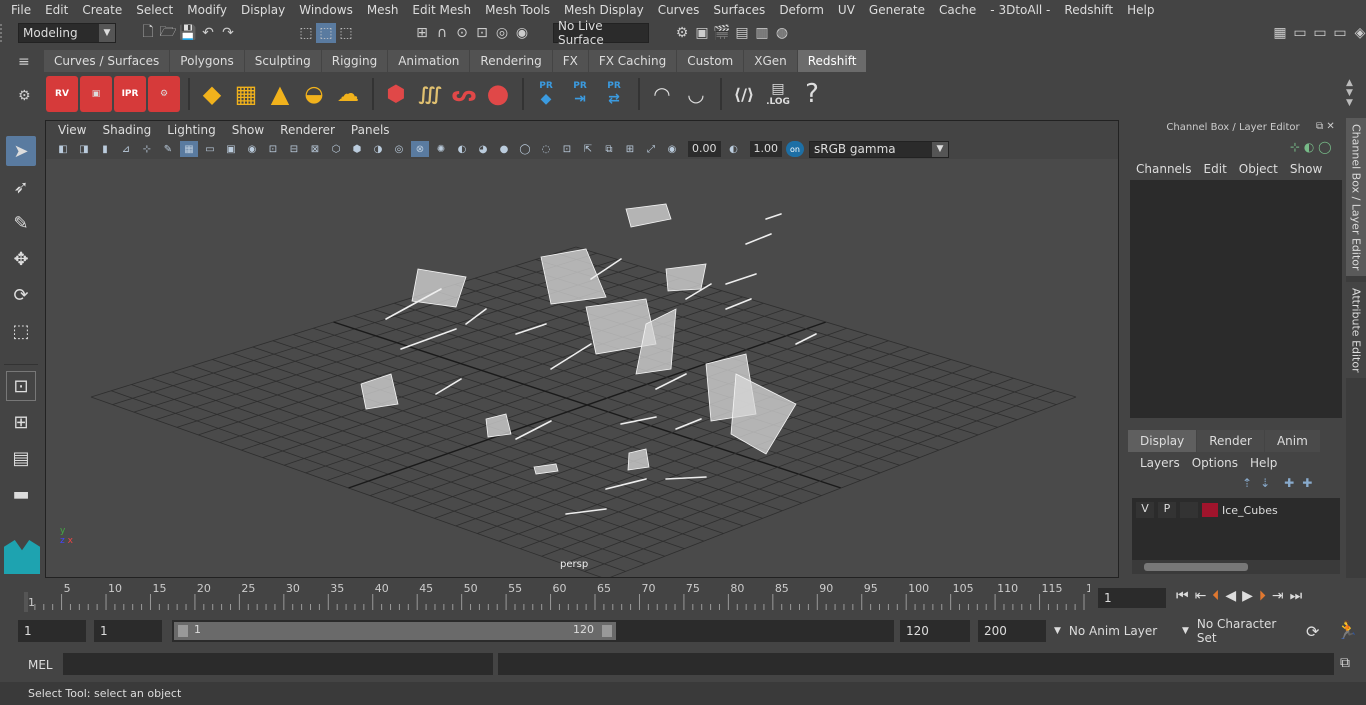 The width and height of the screenshot is (1366, 705). I want to click on rs-bake-pie-alt-icon: ◡, so click(696, 94).